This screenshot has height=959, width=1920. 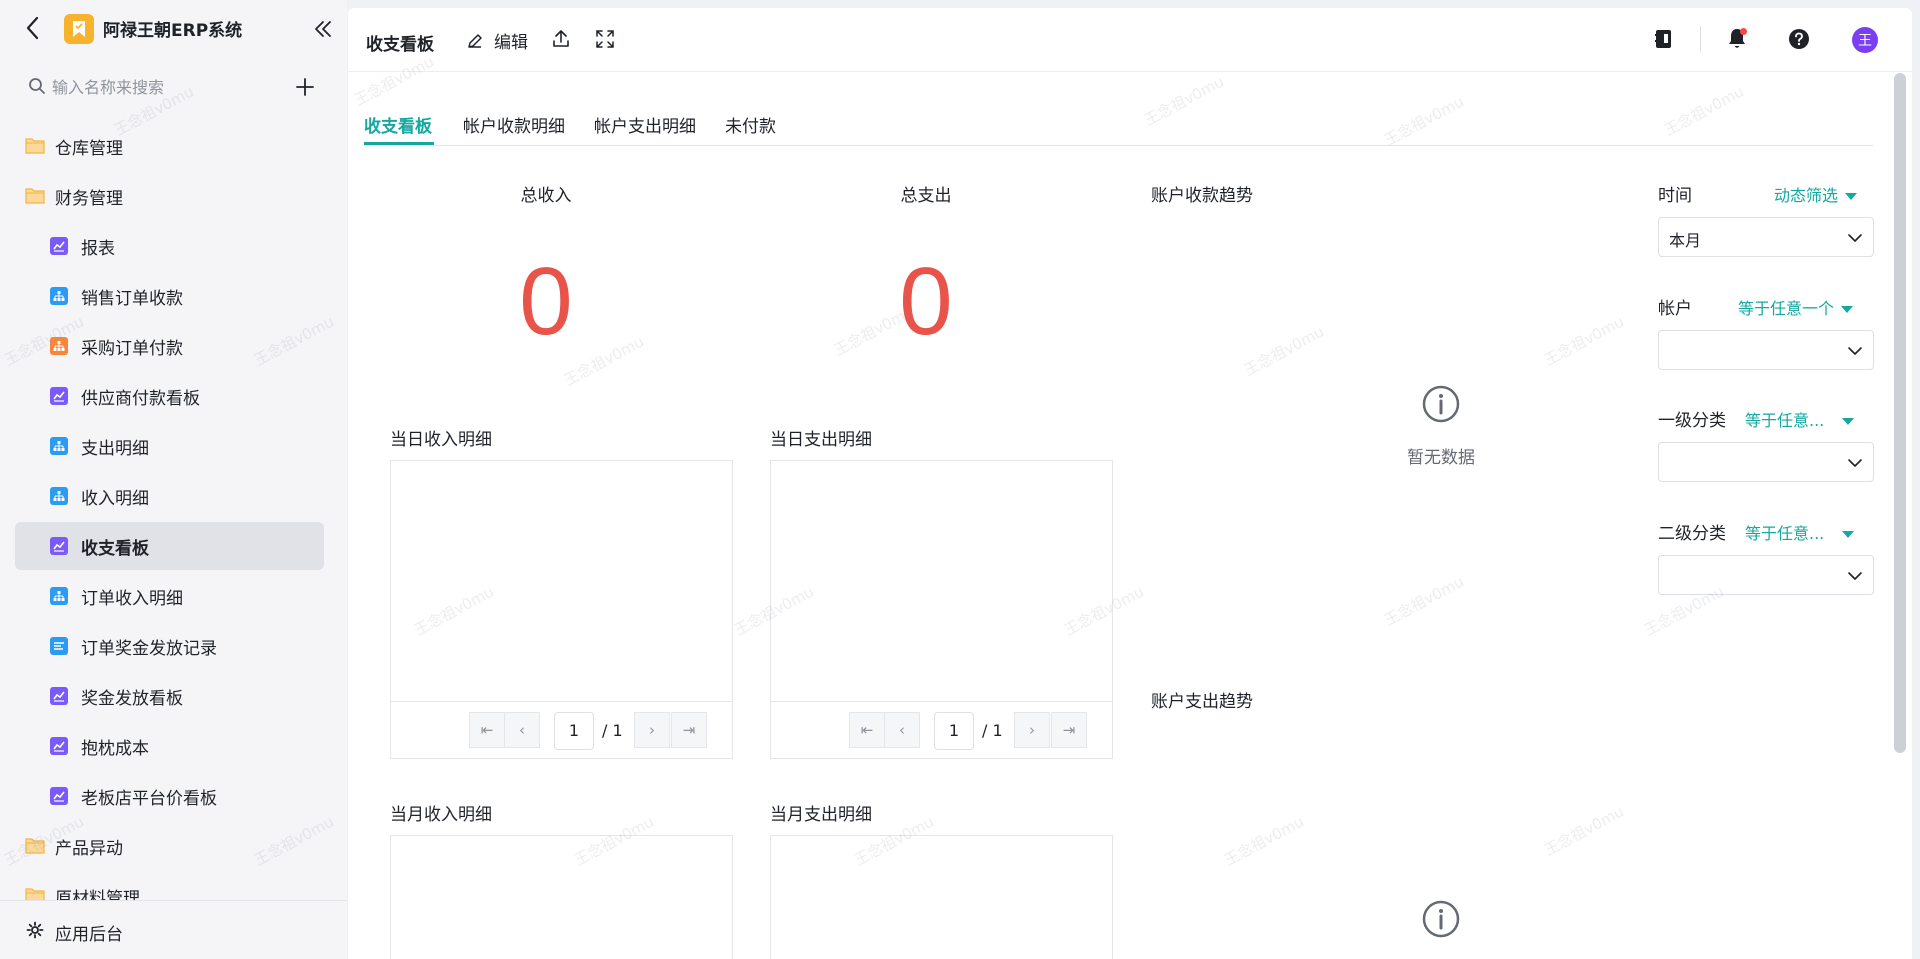 I want to click on sidebar-item: 仓库管理, so click(x=169, y=146).